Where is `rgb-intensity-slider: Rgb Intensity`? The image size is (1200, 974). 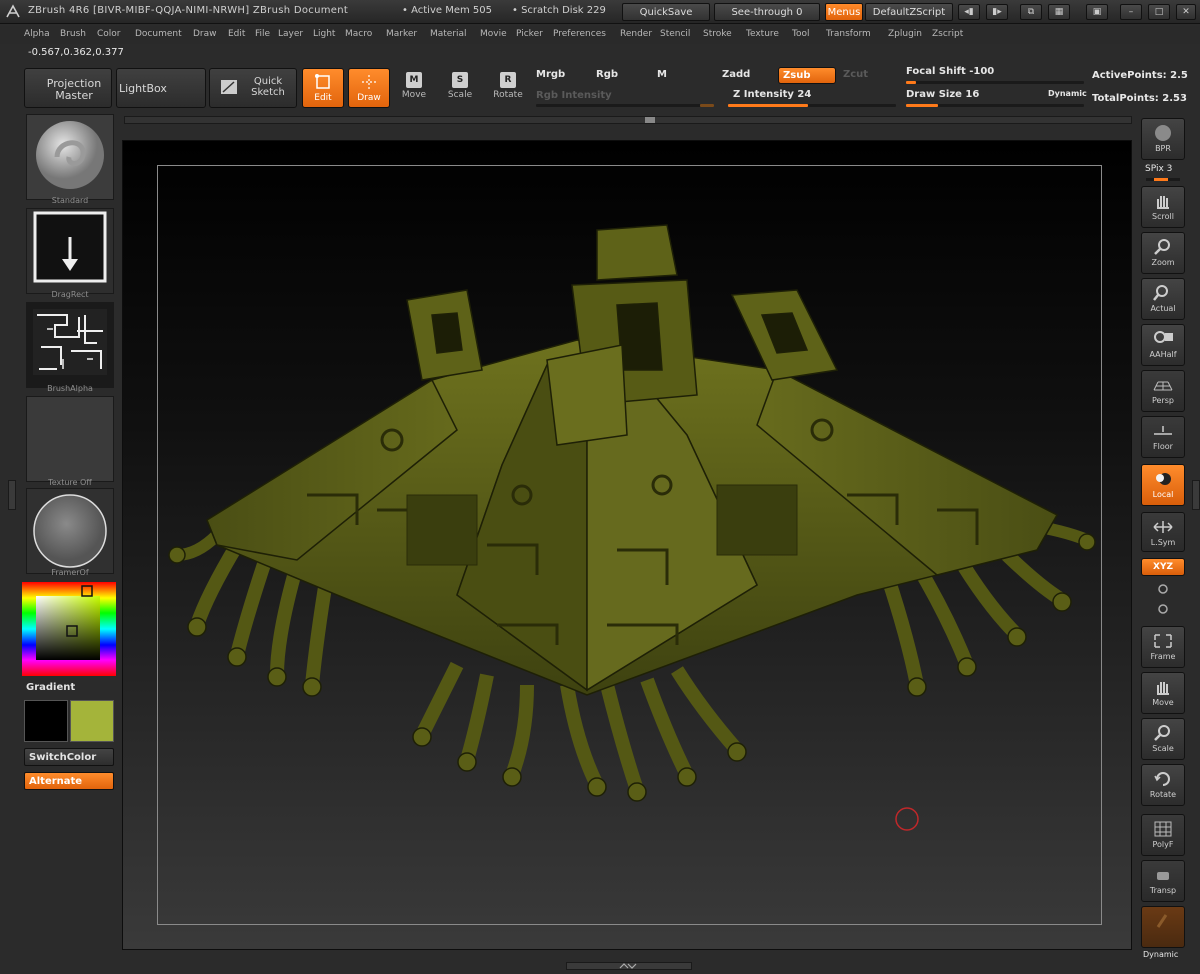
rgb-intensity-slider: Rgb Intensity is located at coordinates (574, 95).